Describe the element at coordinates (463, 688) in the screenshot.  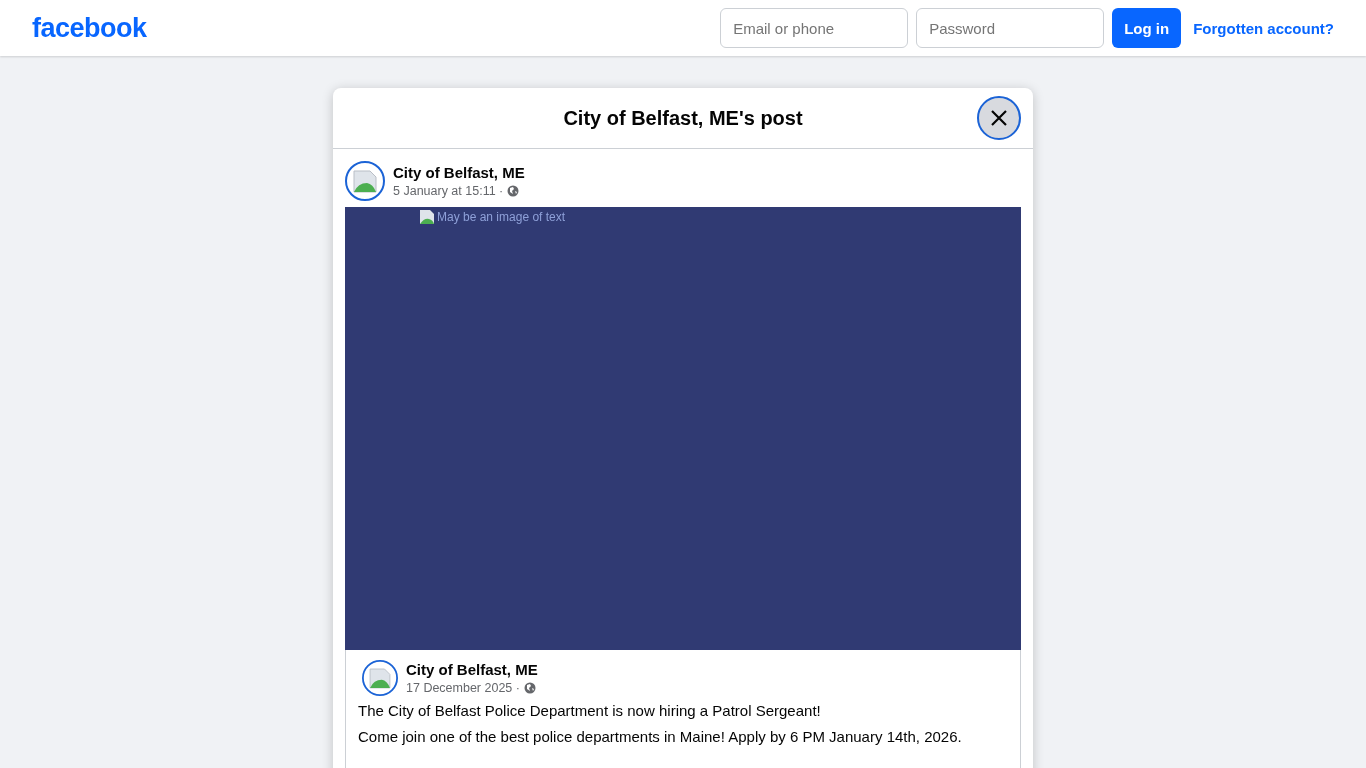
I see `post-time: 17 December 2025 ·` at that location.